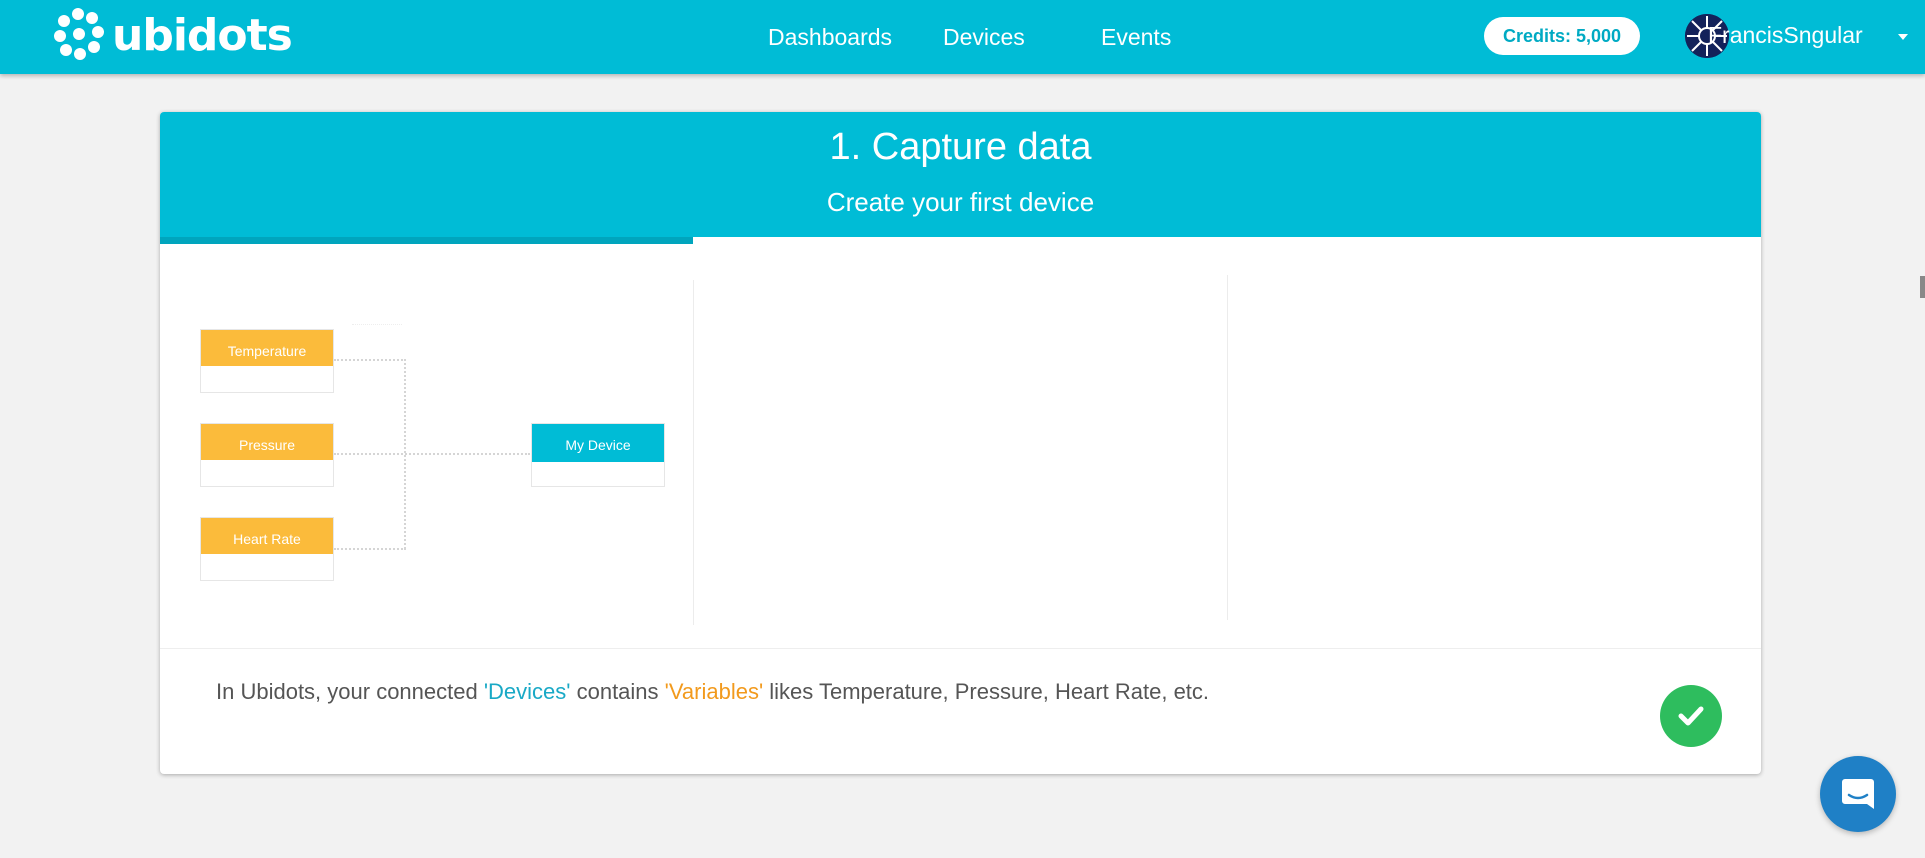 The width and height of the screenshot is (1925, 858). Describe the element at coordinates (1136, 37) in the screenshot. I see `nav-events: Events` at that location.